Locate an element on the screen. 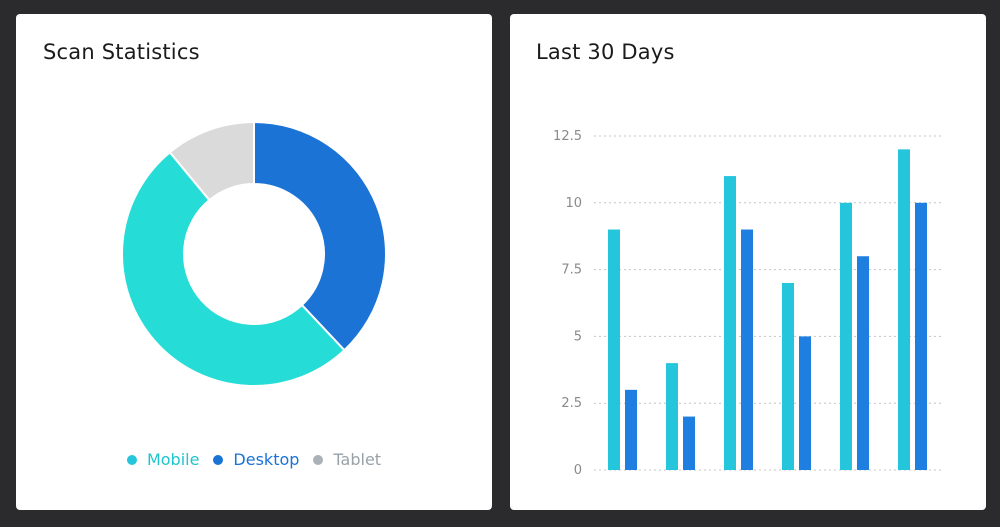 The height and width of the screenshot is (527, 1000). y-tick-label: 0 is located at coordinates (578, 470).